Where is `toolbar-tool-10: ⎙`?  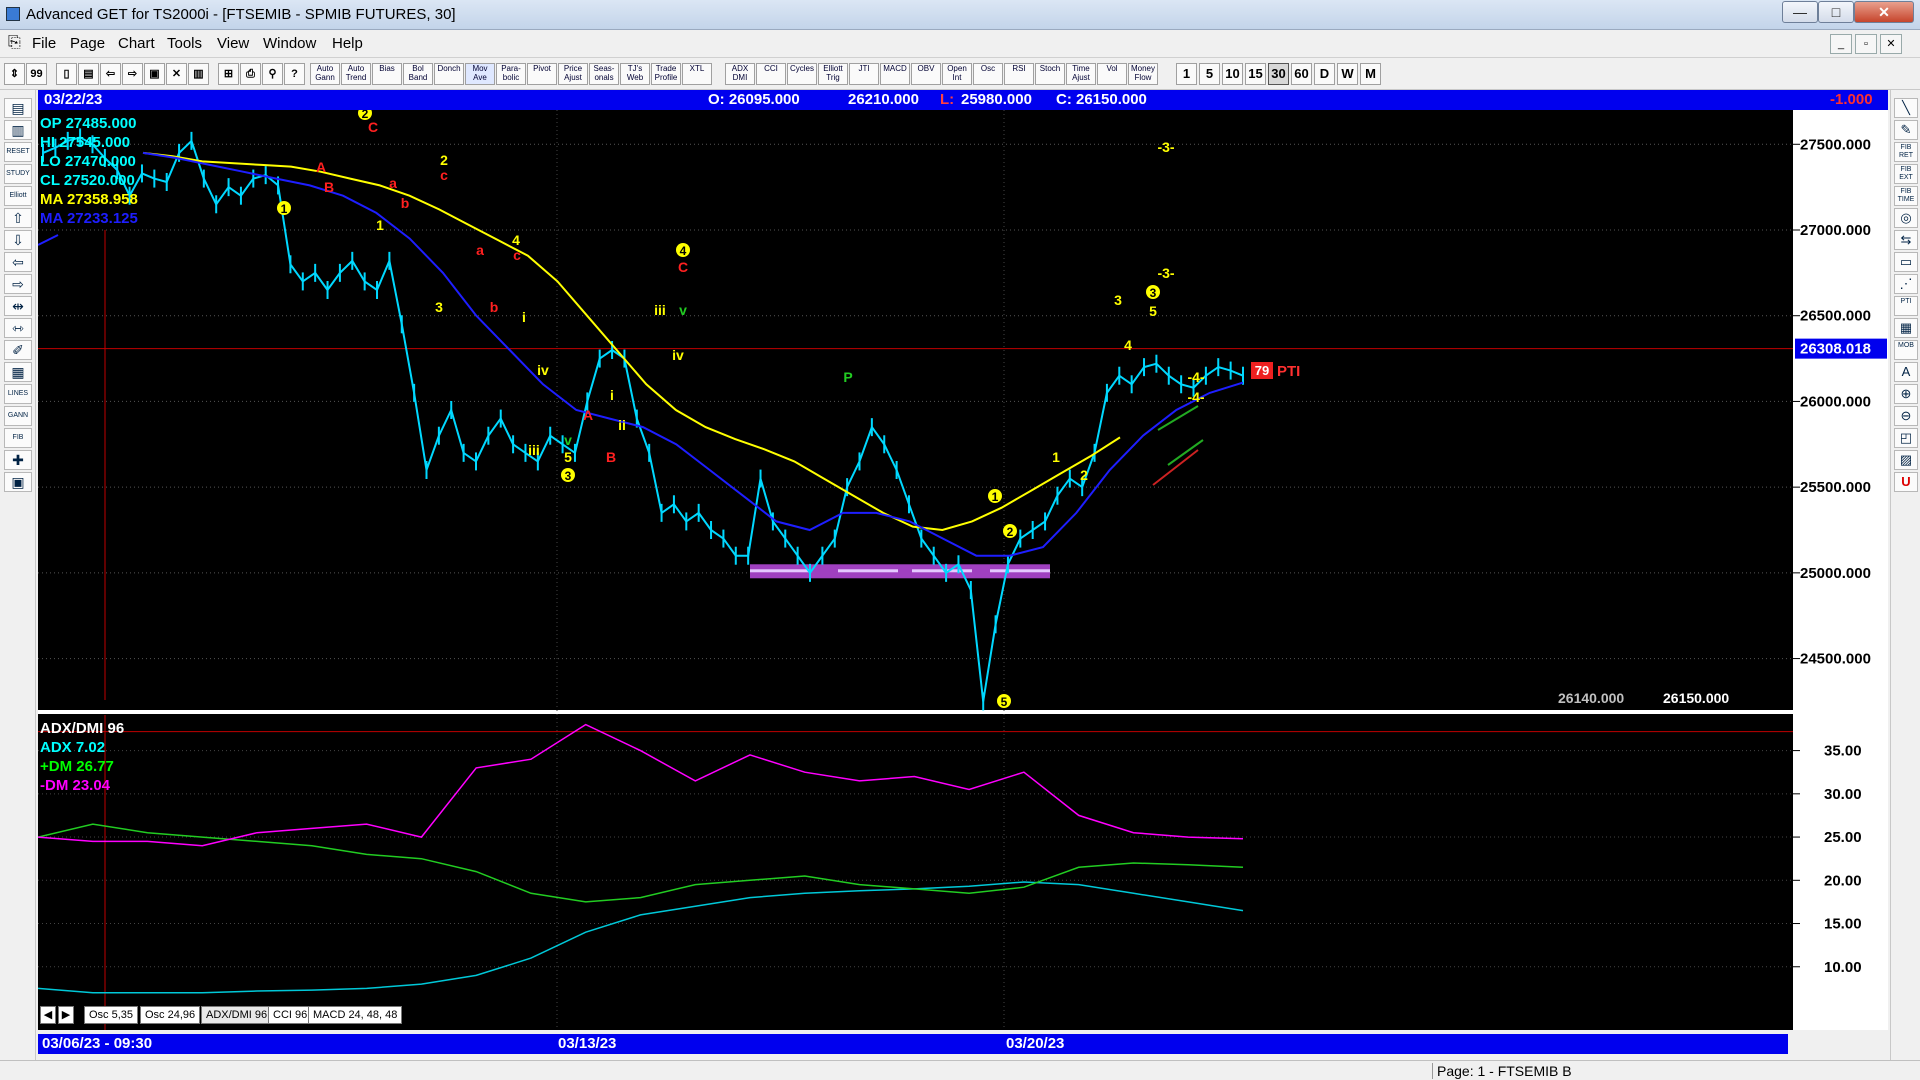 toolbar-tool-10: ⎙ is located at coordinates (250, 74).